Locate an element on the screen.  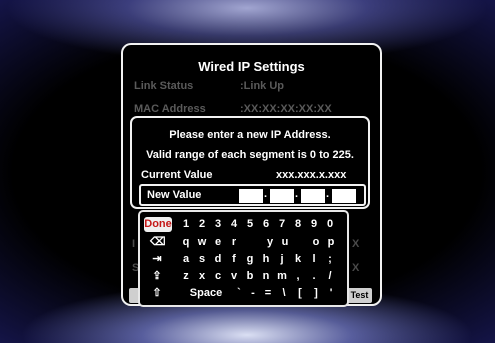
test-button: Test is located at coordinates (359, 295).